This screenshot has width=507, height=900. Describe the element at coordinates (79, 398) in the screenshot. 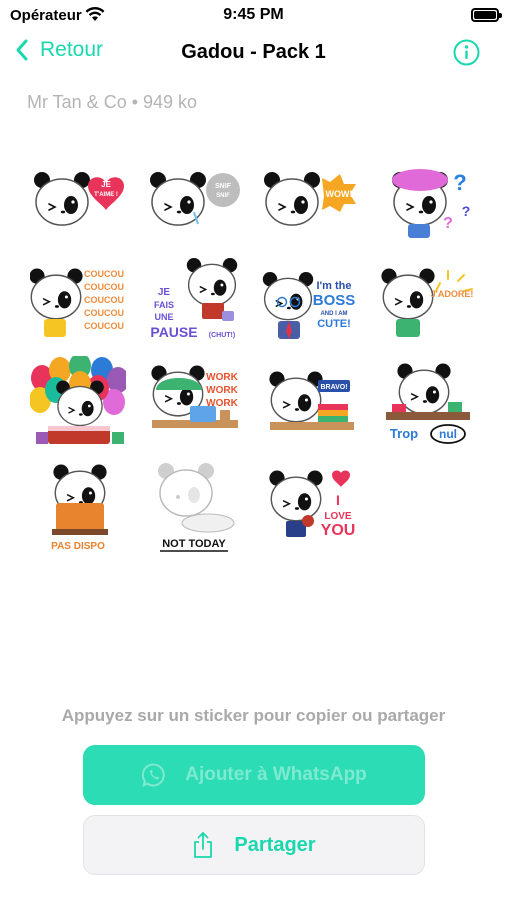

I see `sticker-balloons-image` at that location.